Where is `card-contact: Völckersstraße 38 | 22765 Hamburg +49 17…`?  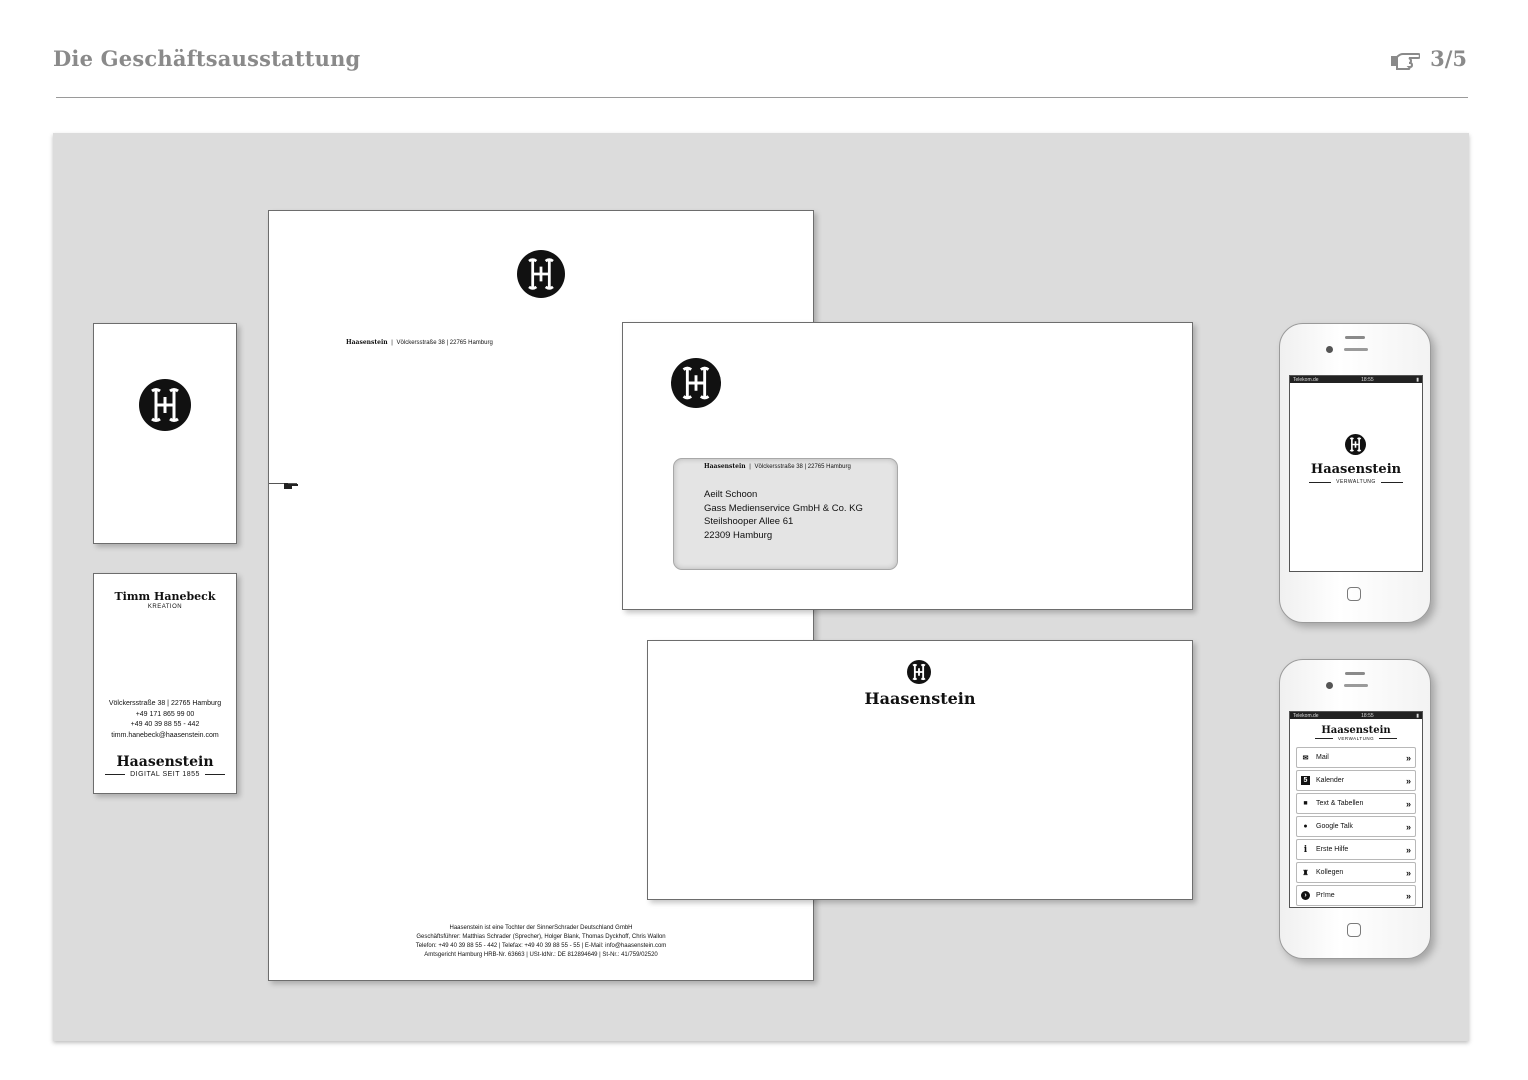 card-contact: Völckersstraße 38 | 22765 Hamburg +49 17… is located at coordinates (165, 720).